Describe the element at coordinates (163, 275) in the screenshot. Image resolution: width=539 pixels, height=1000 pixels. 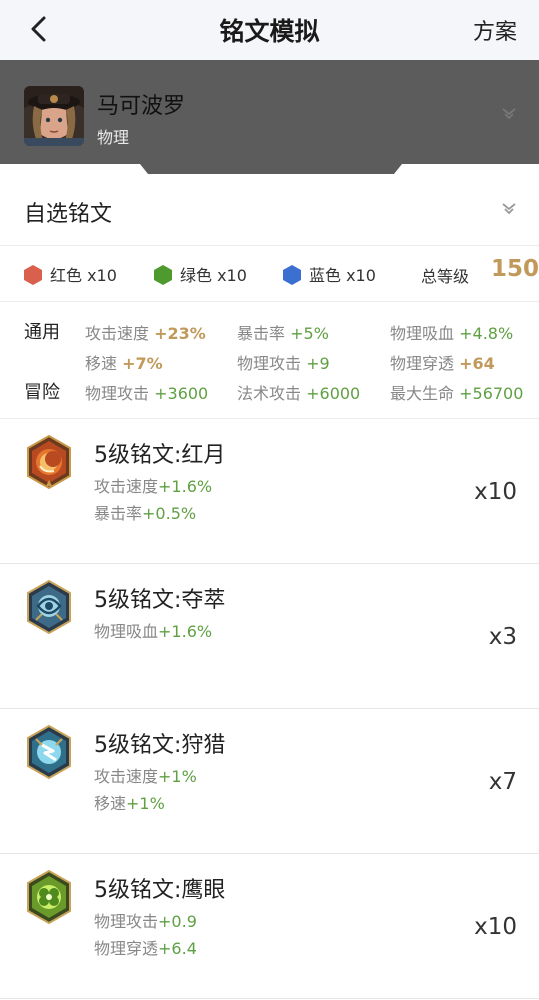
I see `green-hexagon-icon` at that location.